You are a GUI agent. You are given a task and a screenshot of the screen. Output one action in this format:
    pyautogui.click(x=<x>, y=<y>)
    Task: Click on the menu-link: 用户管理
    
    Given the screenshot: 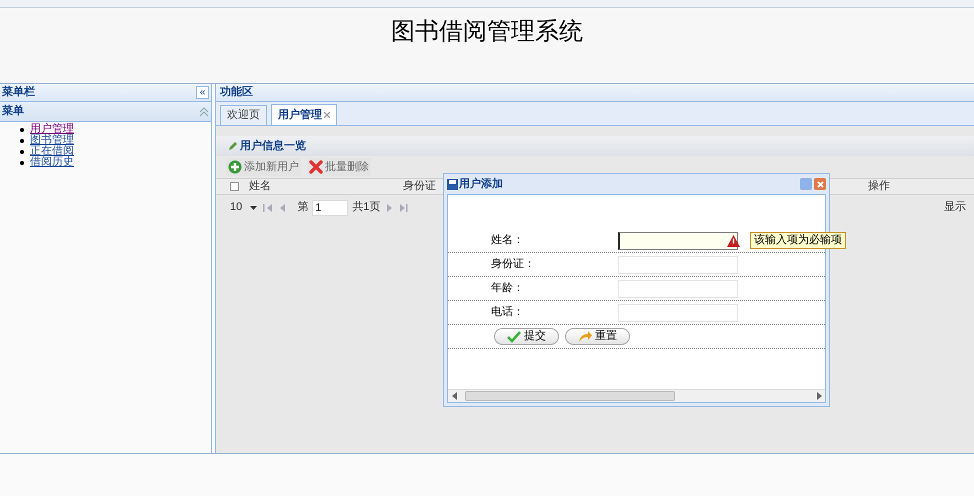 What is the action you would take?
    pyautogui.click(x=52, y=129)
    